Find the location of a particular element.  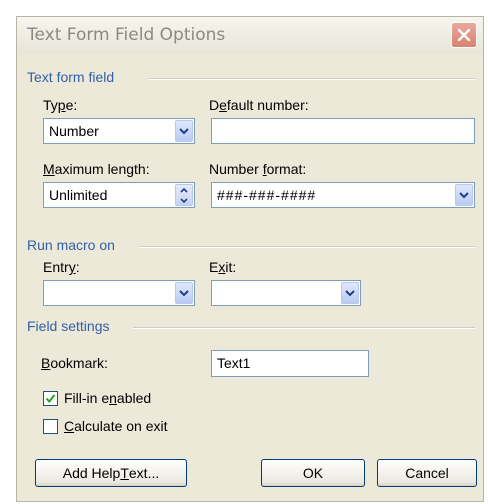

section-field-settings: Field settings is located at coordinates (68, 326).